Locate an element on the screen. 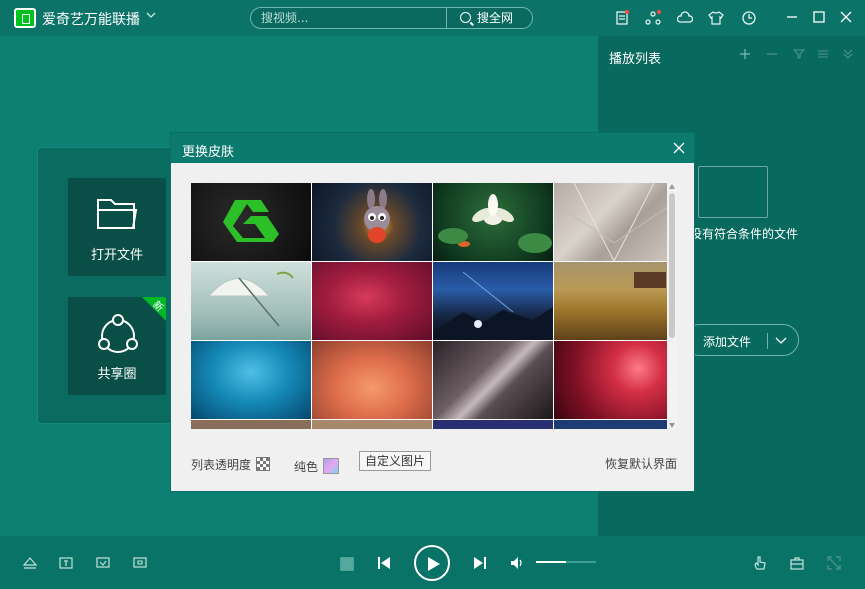  skin-thumb-gray-geometric is located at coordinates (614, 222).